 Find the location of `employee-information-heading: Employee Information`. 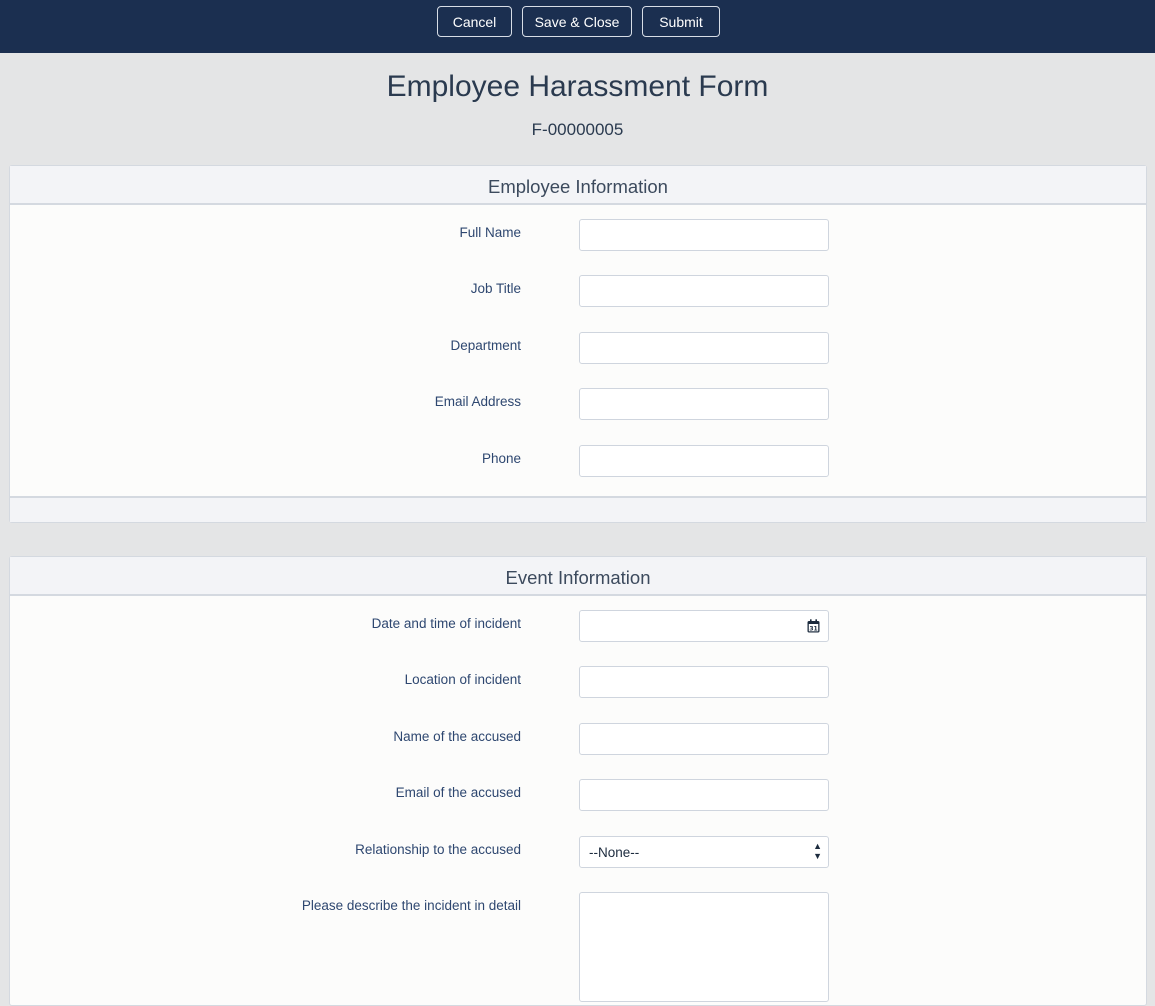

employee-information-heading: Employee Information is located at coordinates (578, 185).